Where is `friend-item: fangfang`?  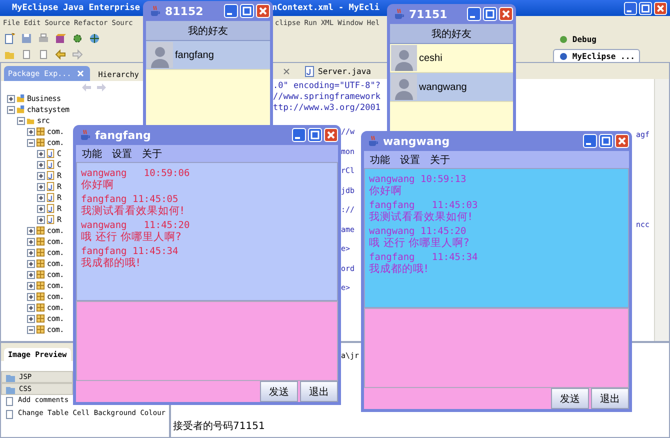
friend-item: fangfang is located at coordinates (208, 55).